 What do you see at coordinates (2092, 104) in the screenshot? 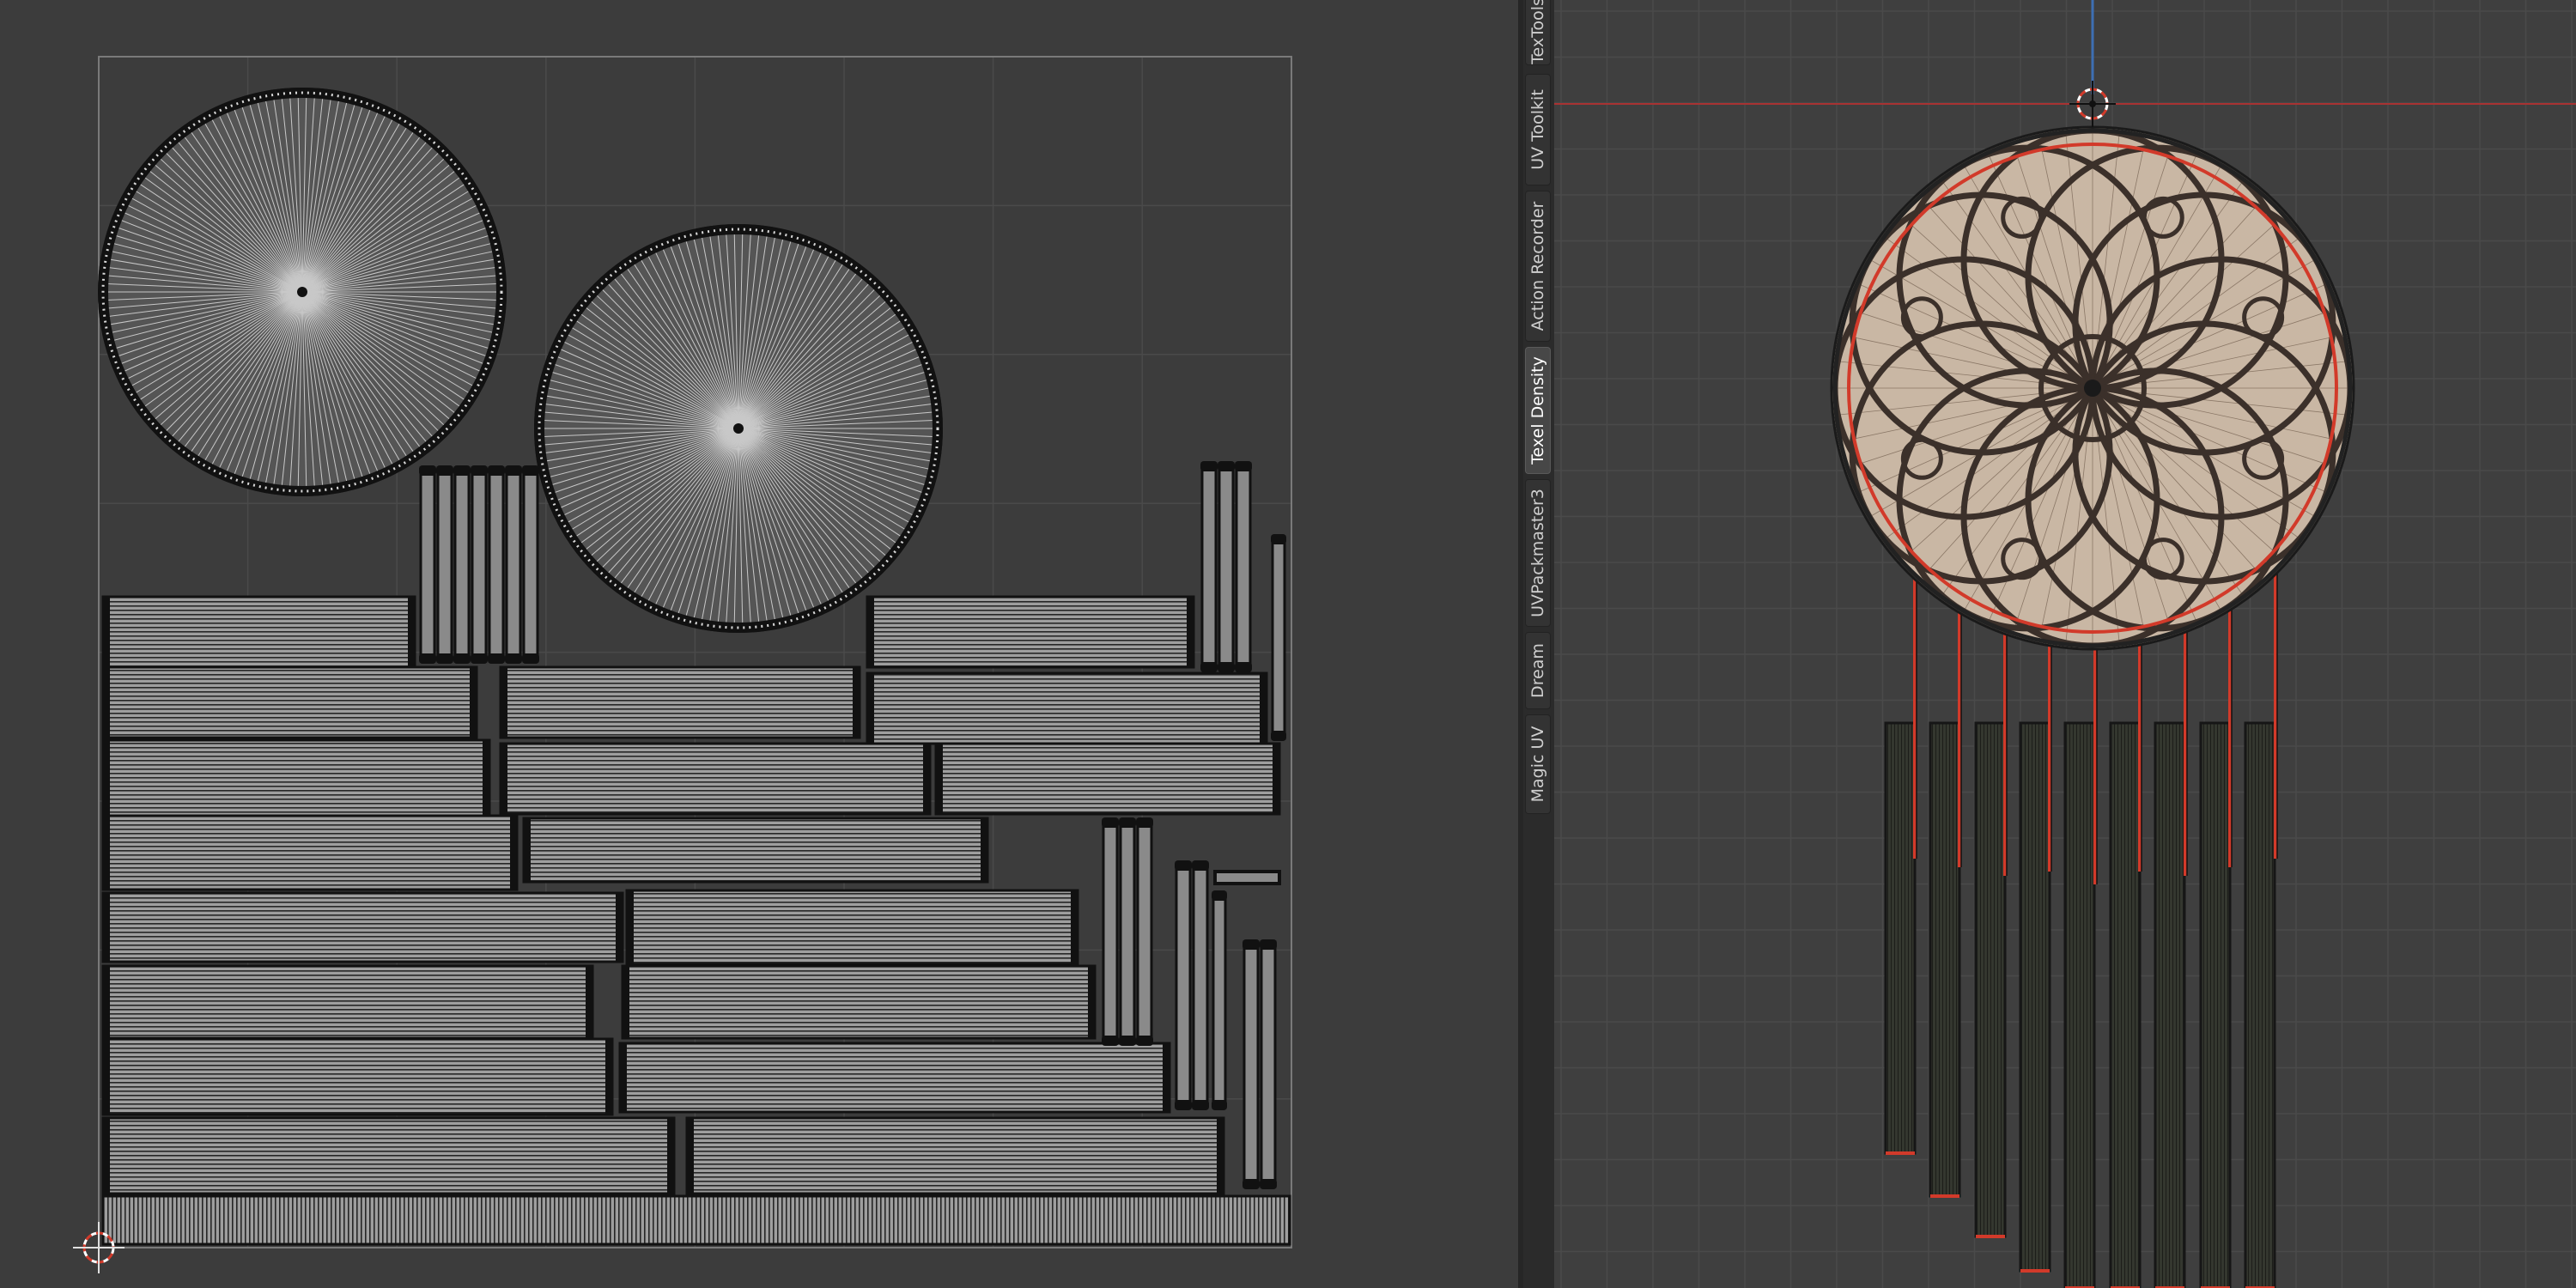
I see `3d-cursor-icon` at bounding box center [2092, 104].